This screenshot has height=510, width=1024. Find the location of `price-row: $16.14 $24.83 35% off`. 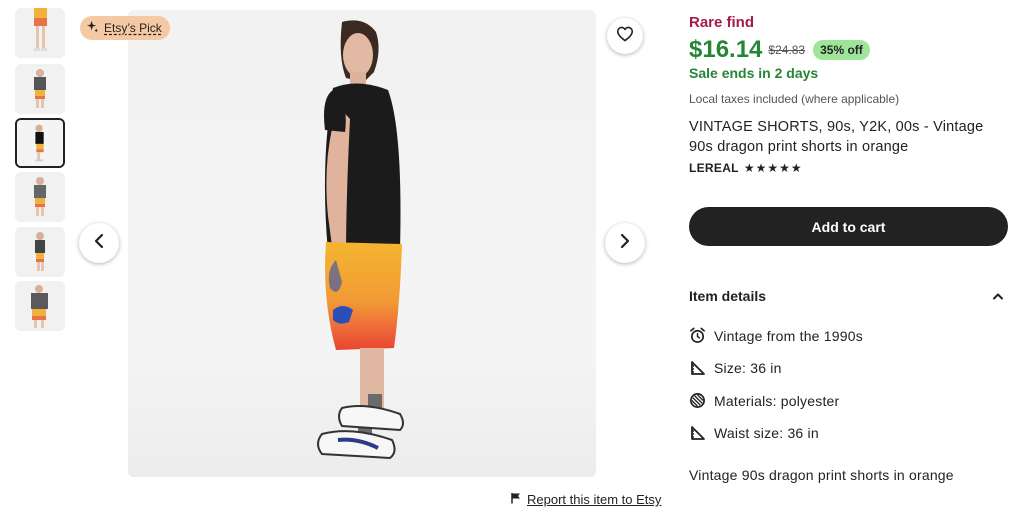

price-row: $16.14 $24.83 35% off is located at coordinates (779, 50).